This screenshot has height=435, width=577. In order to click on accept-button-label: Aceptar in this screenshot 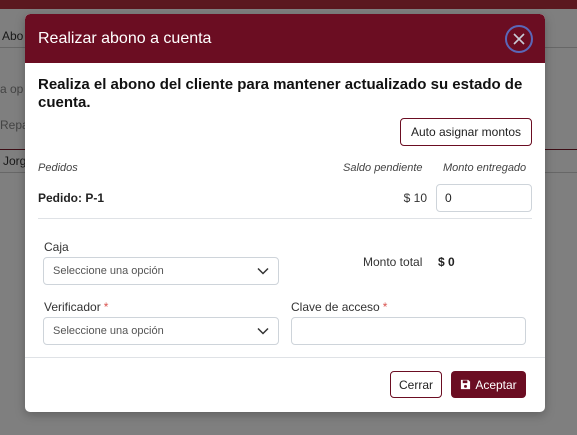, I will do `click(496, 384)`.